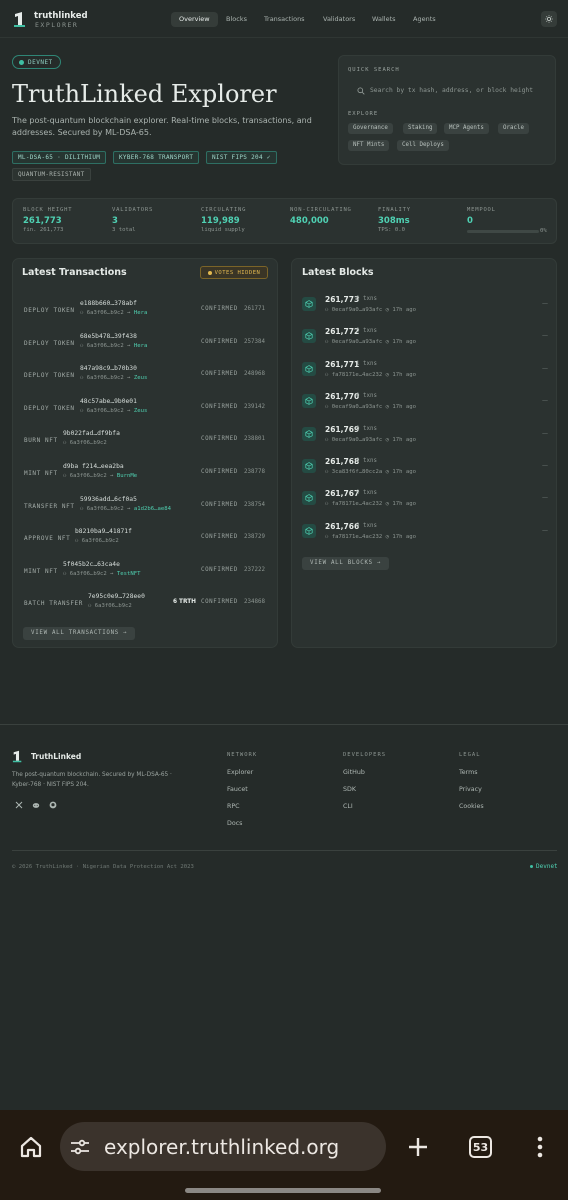 This screenshot has width=568, height=1200. I want to click on footer-link-privacy: Privacy, so click(470, 789).